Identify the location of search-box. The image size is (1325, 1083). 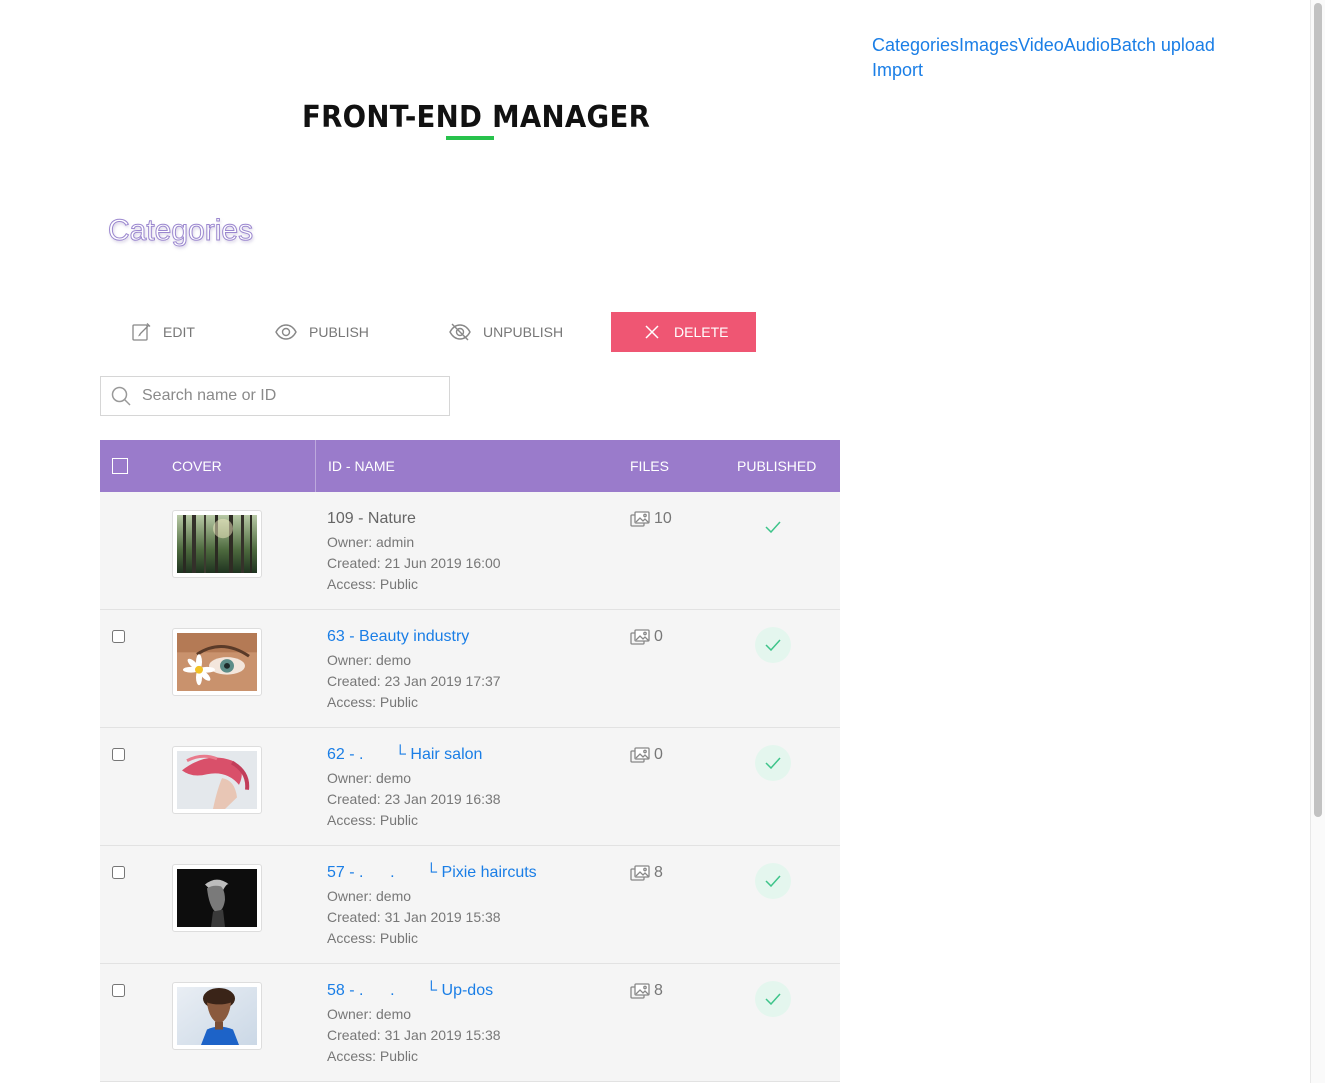
(275, 396).